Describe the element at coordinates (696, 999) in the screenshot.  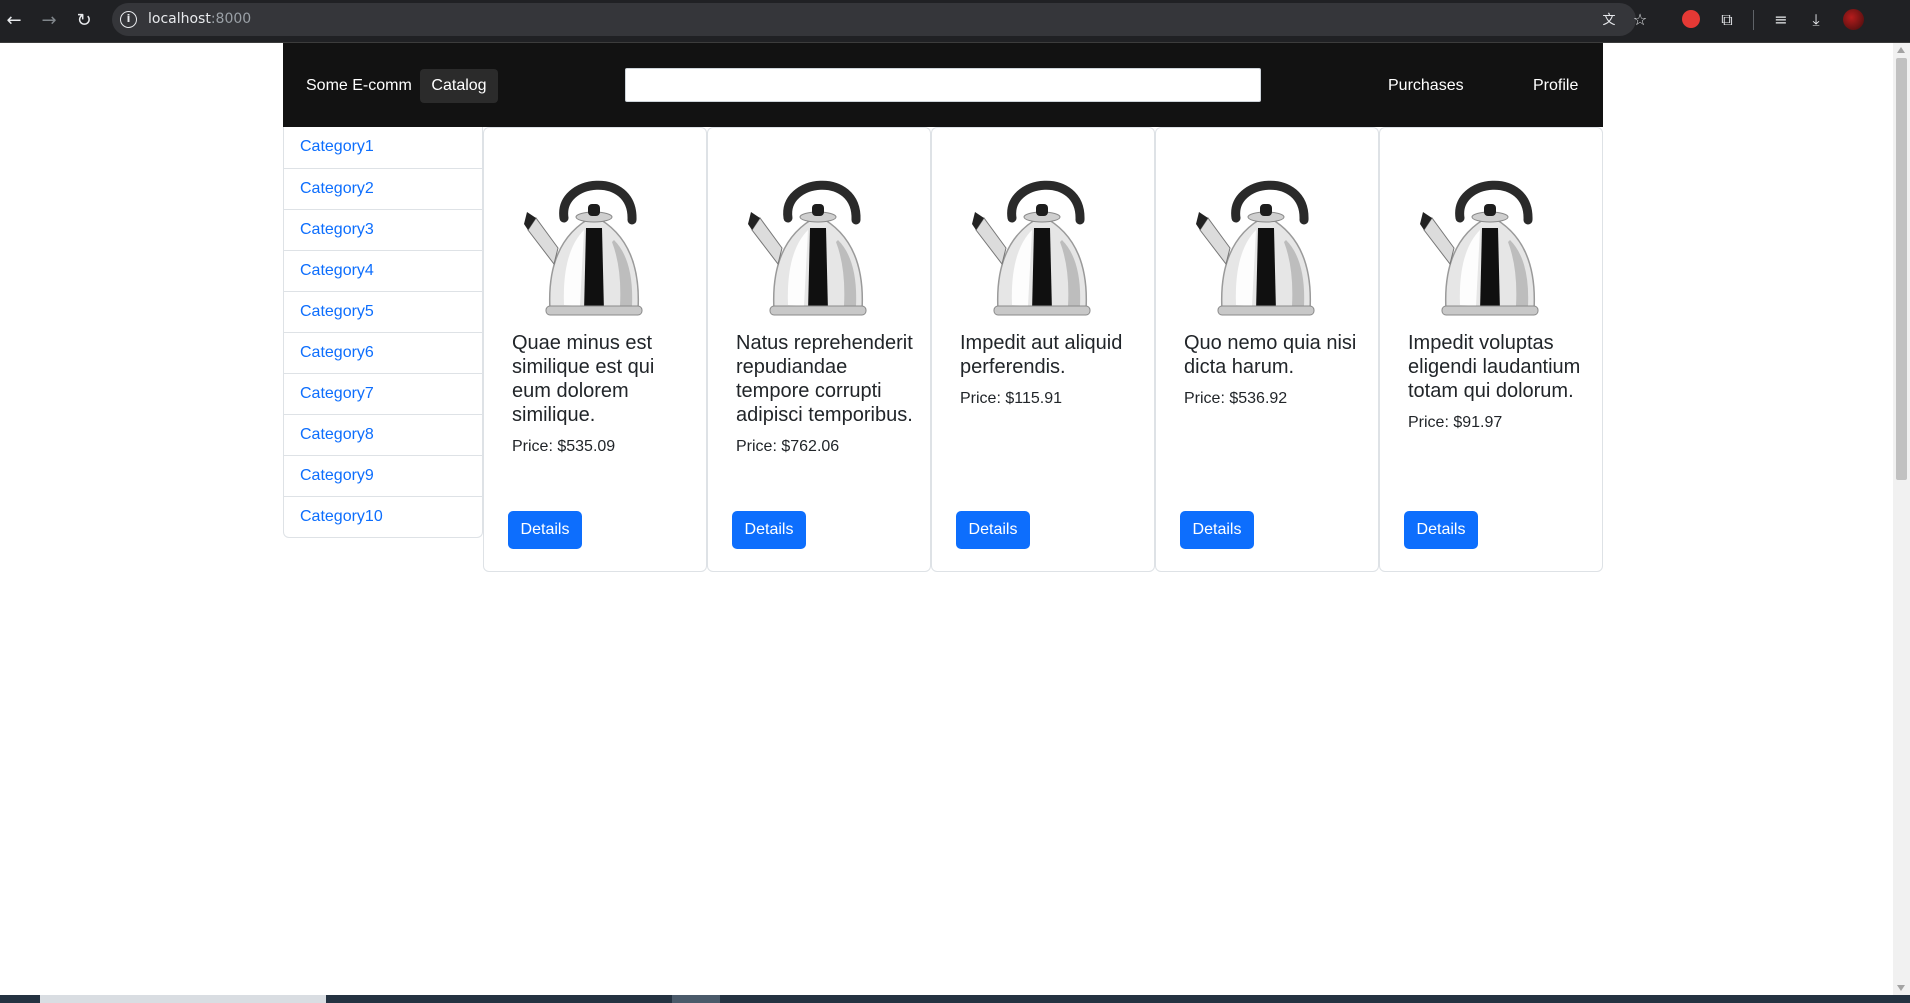
I see `taskbar-app-button` at that location.